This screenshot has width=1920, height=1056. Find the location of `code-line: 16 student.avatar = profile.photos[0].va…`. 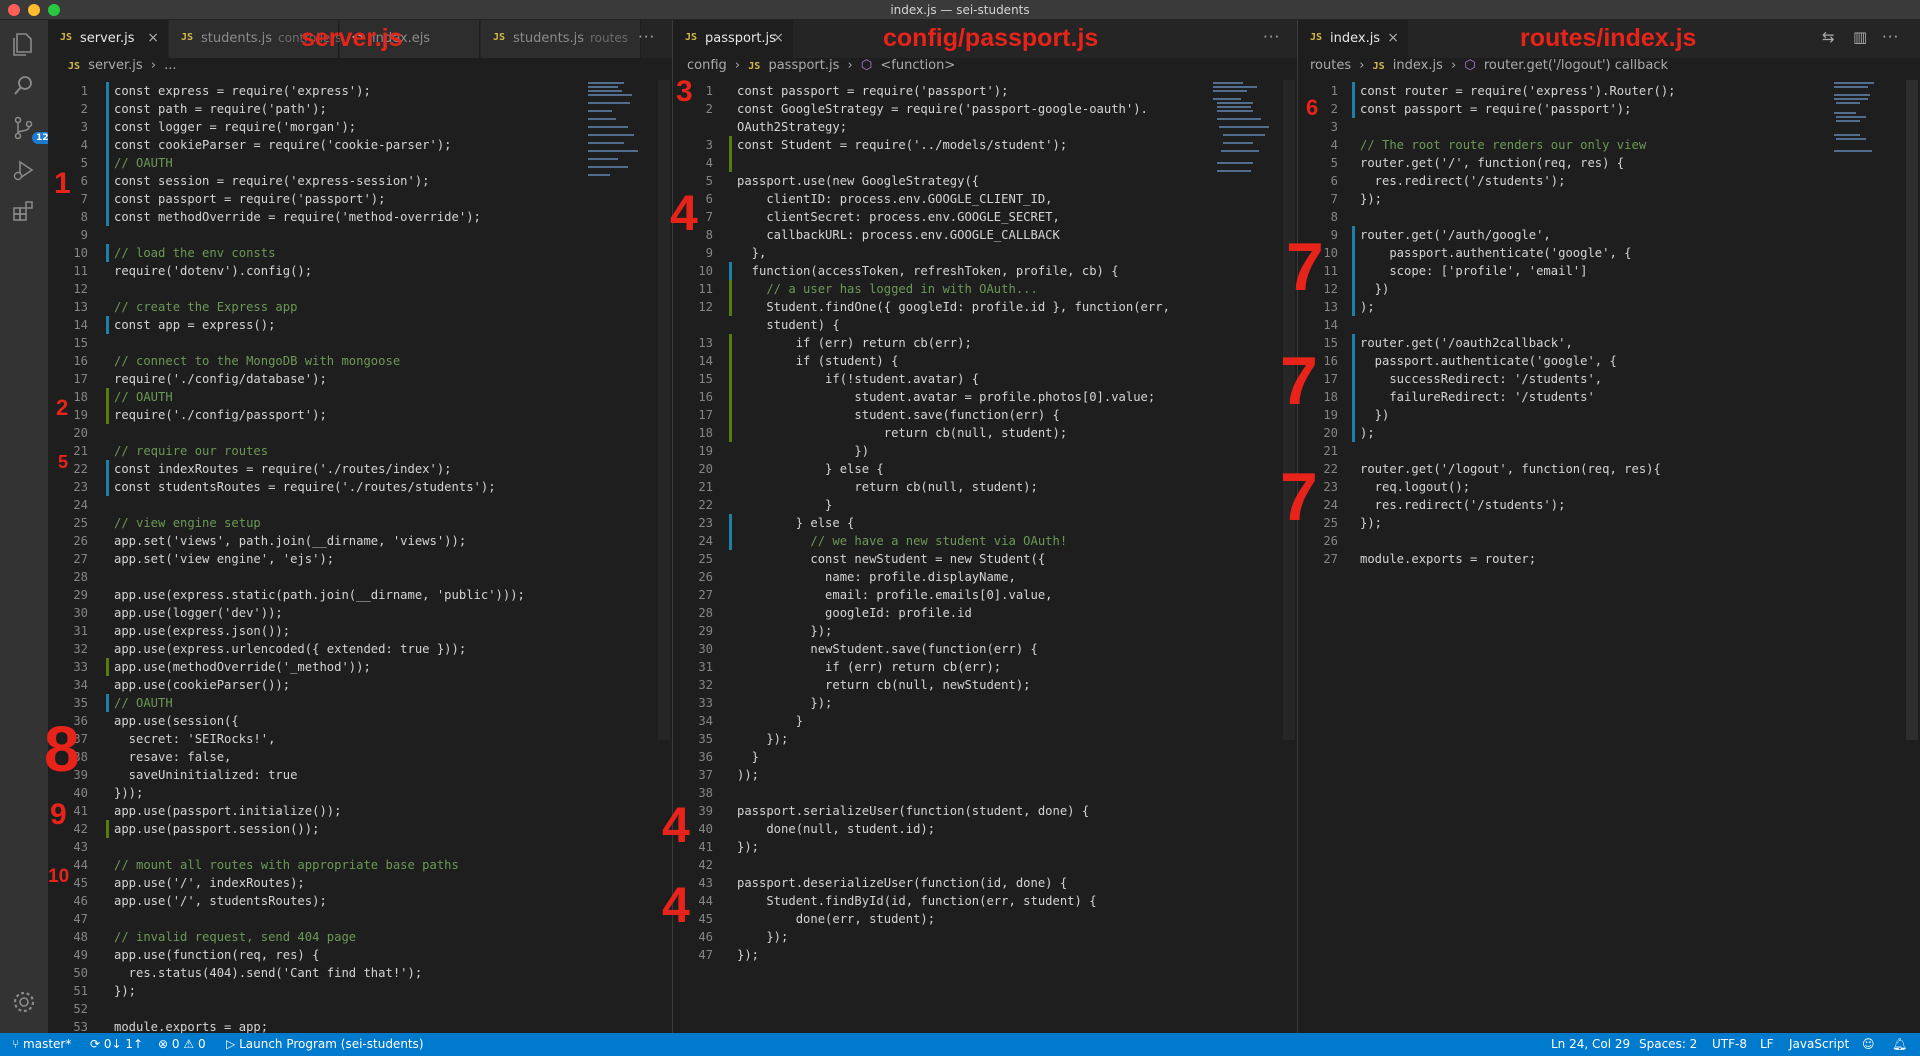

code-line: 16 student.avatar = profile.photos[0].va… is located at coordinates (985, 397).